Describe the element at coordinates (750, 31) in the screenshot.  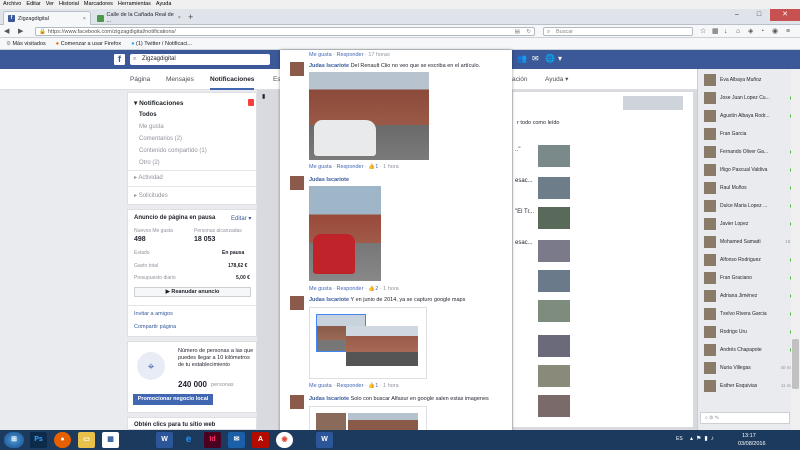
I see `pocket-icon: ◈` at that location.